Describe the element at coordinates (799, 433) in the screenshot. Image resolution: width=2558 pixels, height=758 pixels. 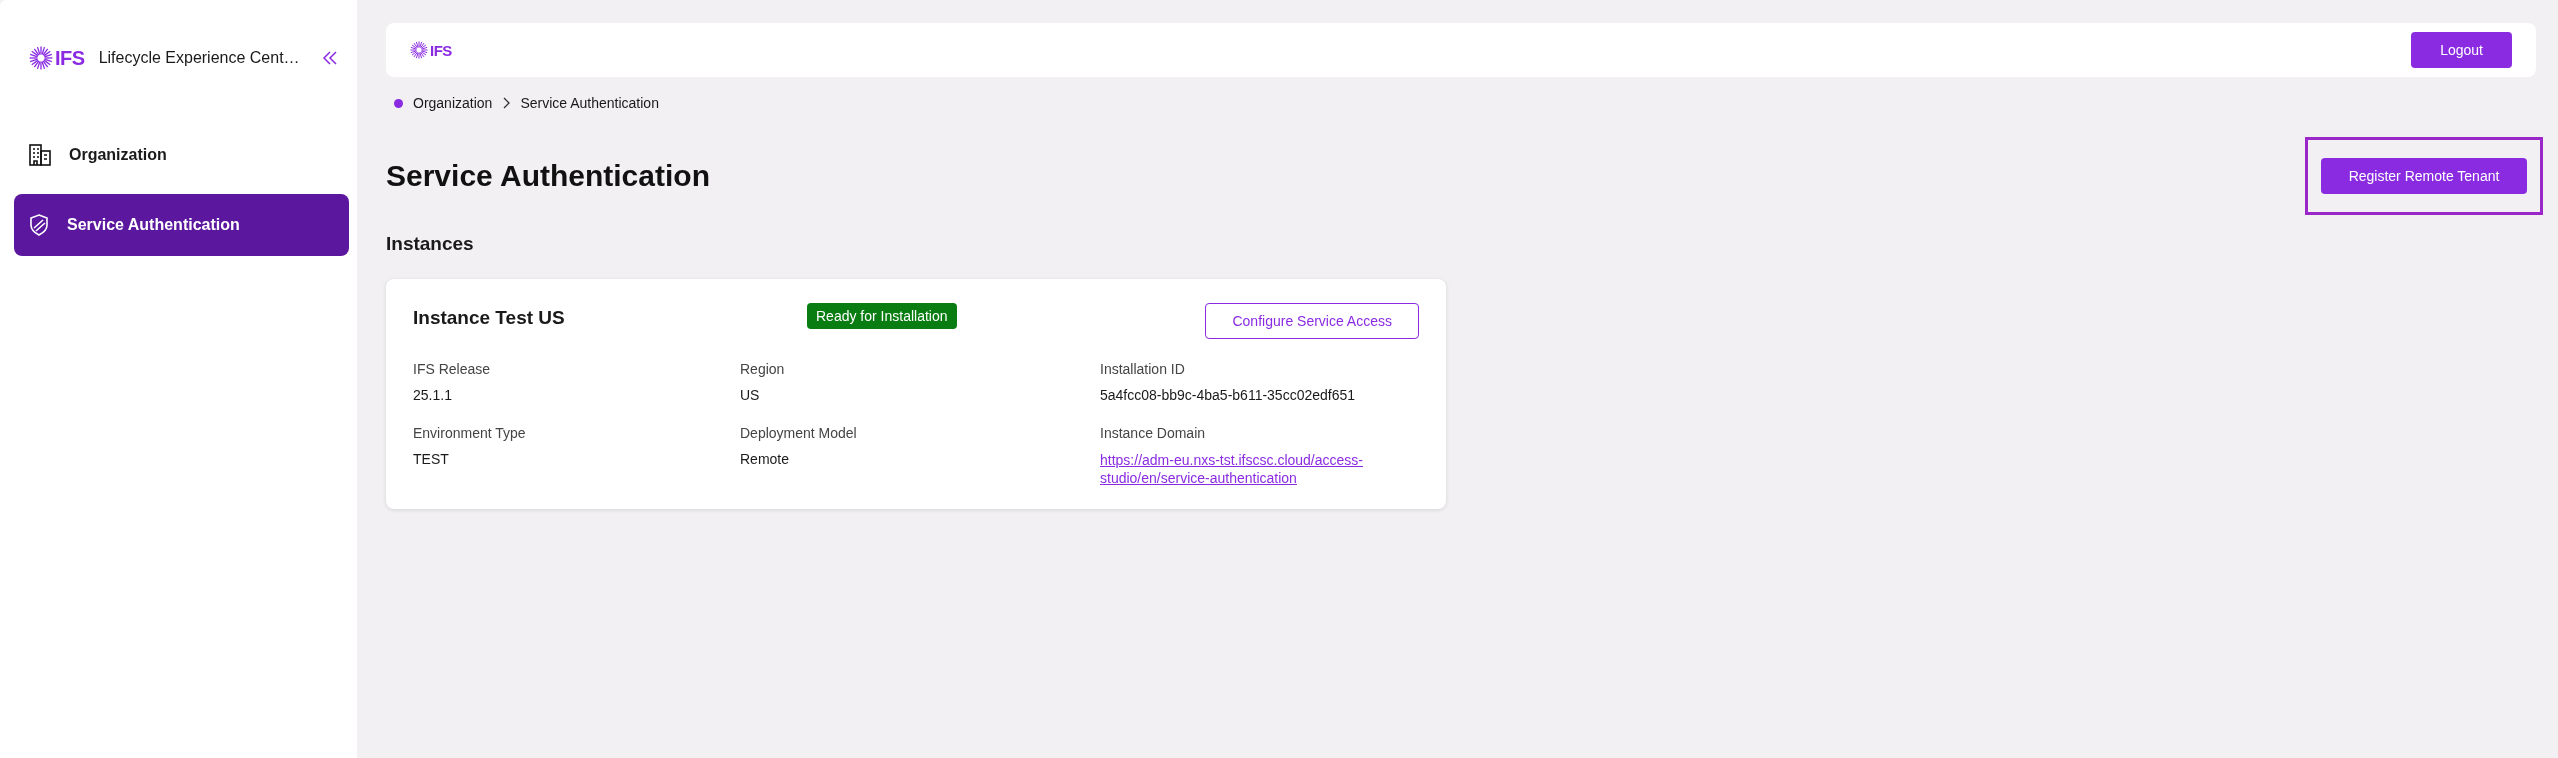
I see `field-label: Deployment Model` at that location.